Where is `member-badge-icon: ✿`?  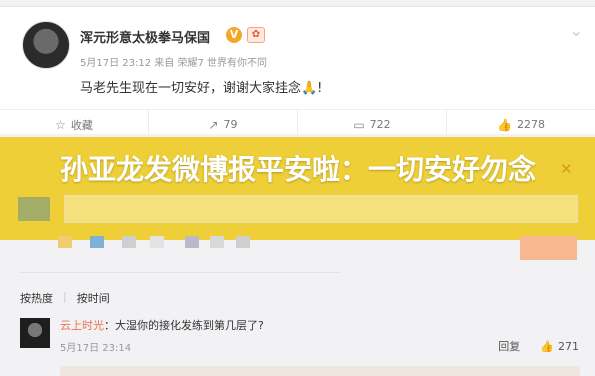 member-badge-icon: ✿ is located at coordinates (256, 35).